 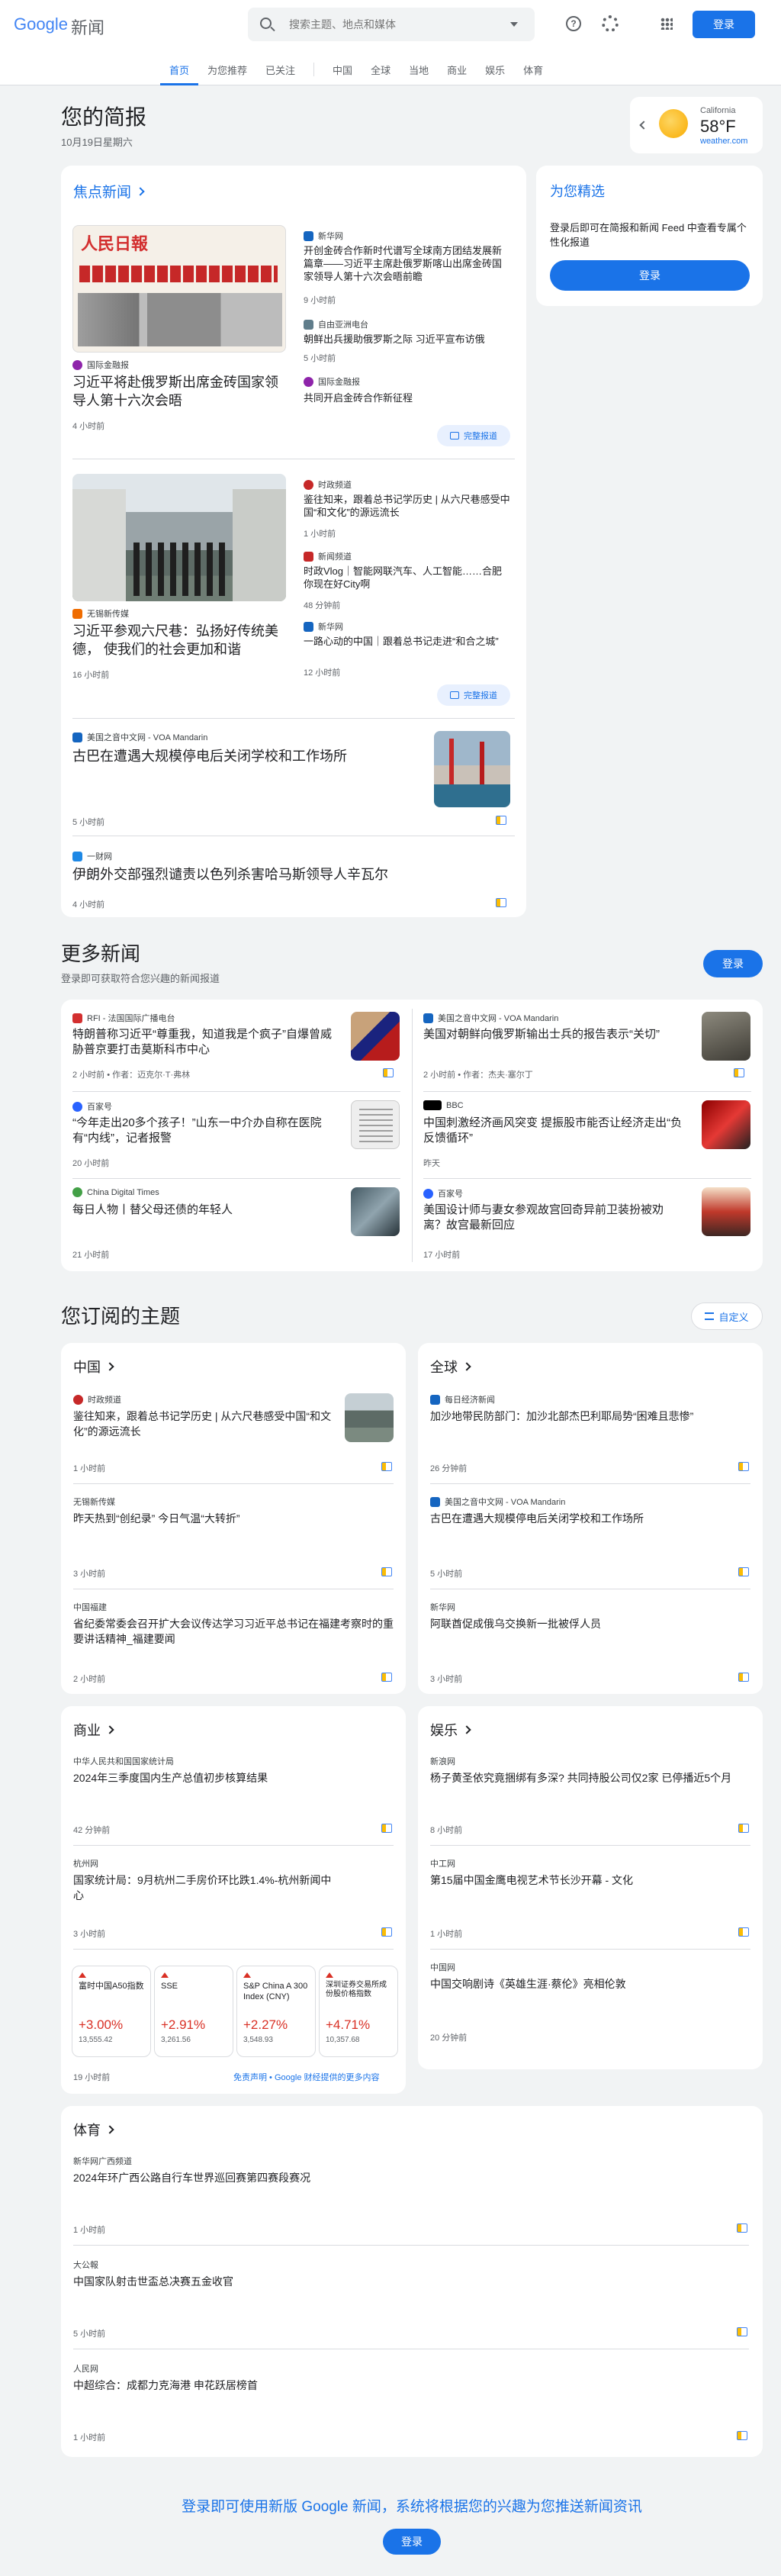 I want to click on footer-signin-button: 登录, so click(x=412, y=2542).